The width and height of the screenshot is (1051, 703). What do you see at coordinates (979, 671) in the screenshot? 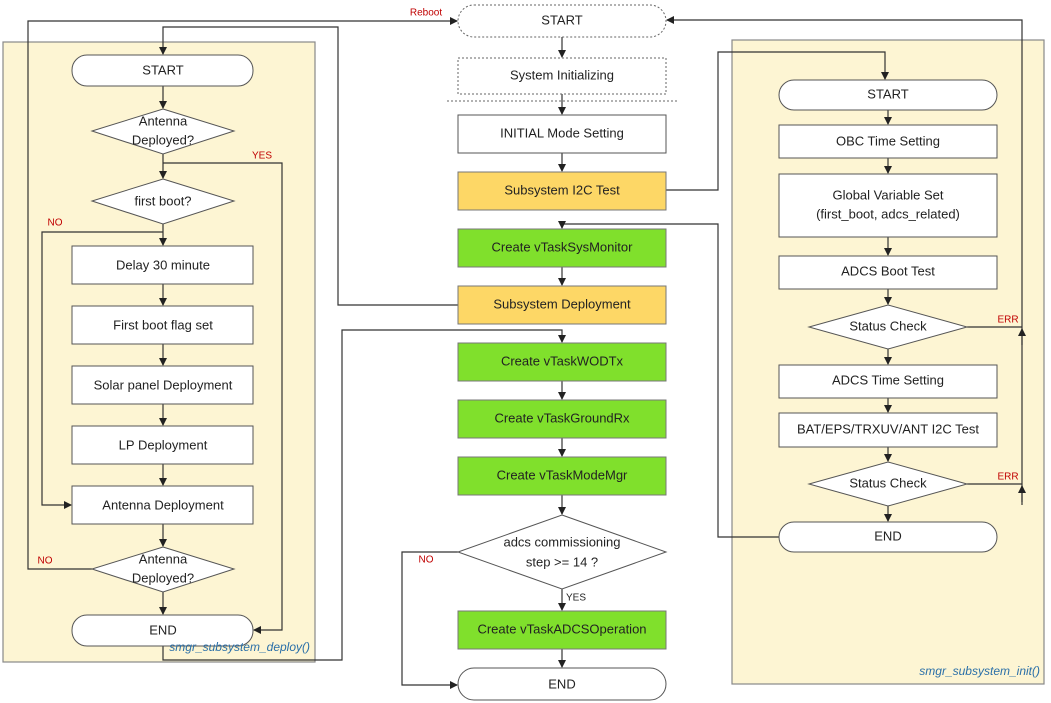
I see `init-caption: smgr_subsystem_init()` at bounding box center [979, 671].